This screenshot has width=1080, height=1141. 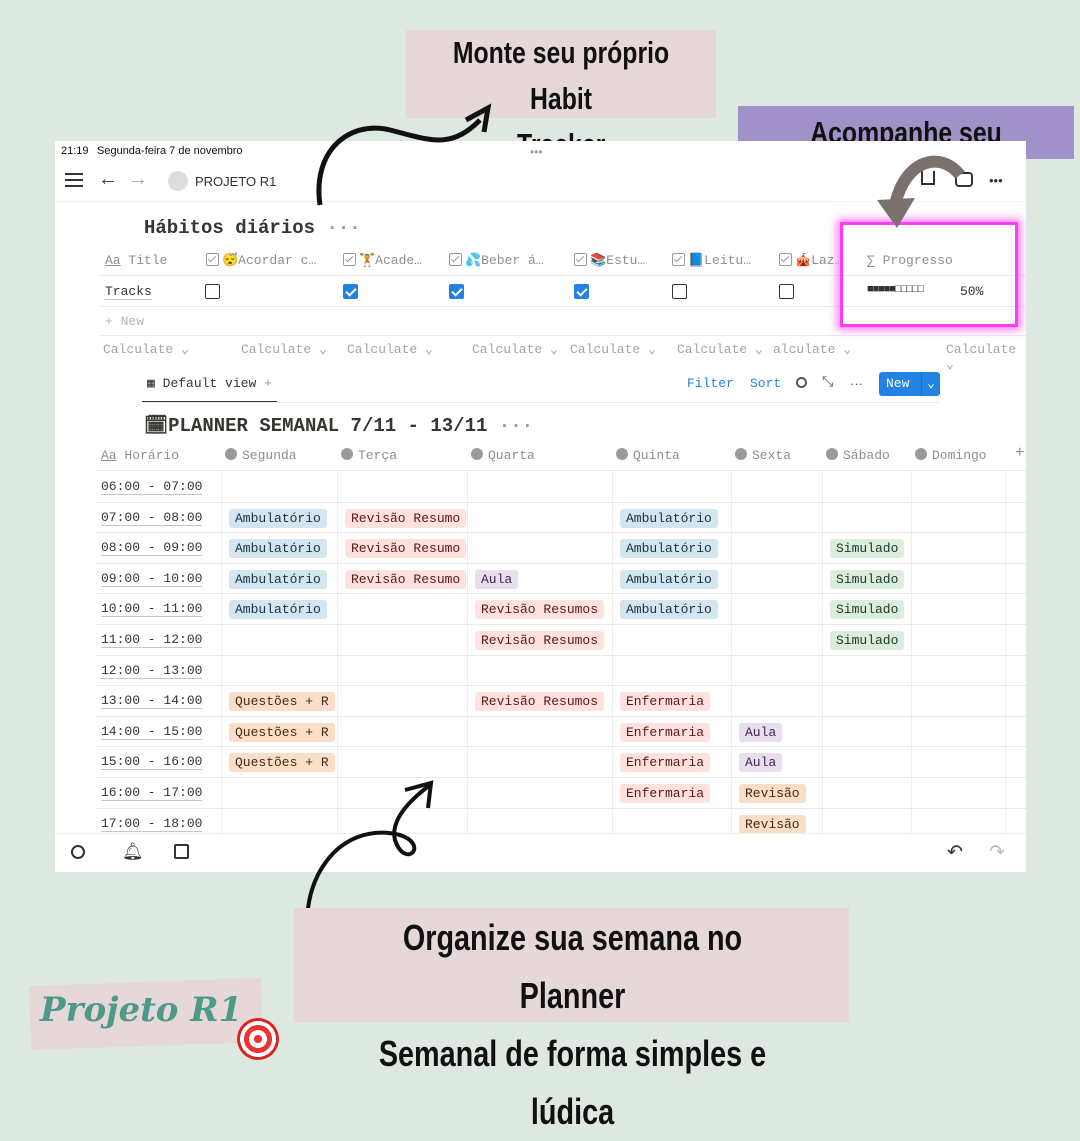 I want to click on target-icon, so click(x=258, y=1039).